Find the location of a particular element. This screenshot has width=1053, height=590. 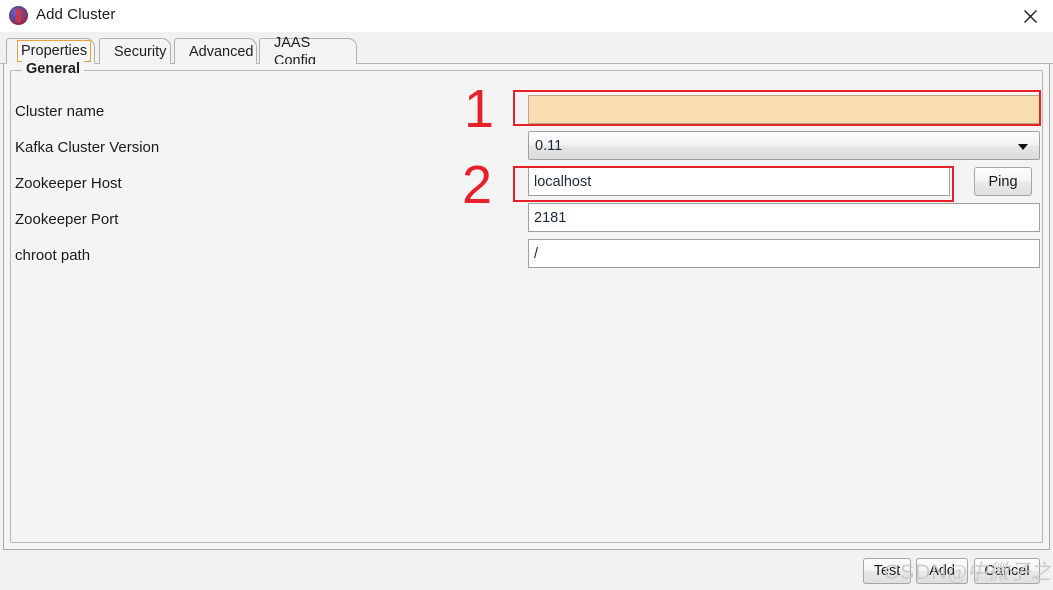

label-kafka-cluster-version: Kafka Cluster Version is located at coordinates (87, 147).